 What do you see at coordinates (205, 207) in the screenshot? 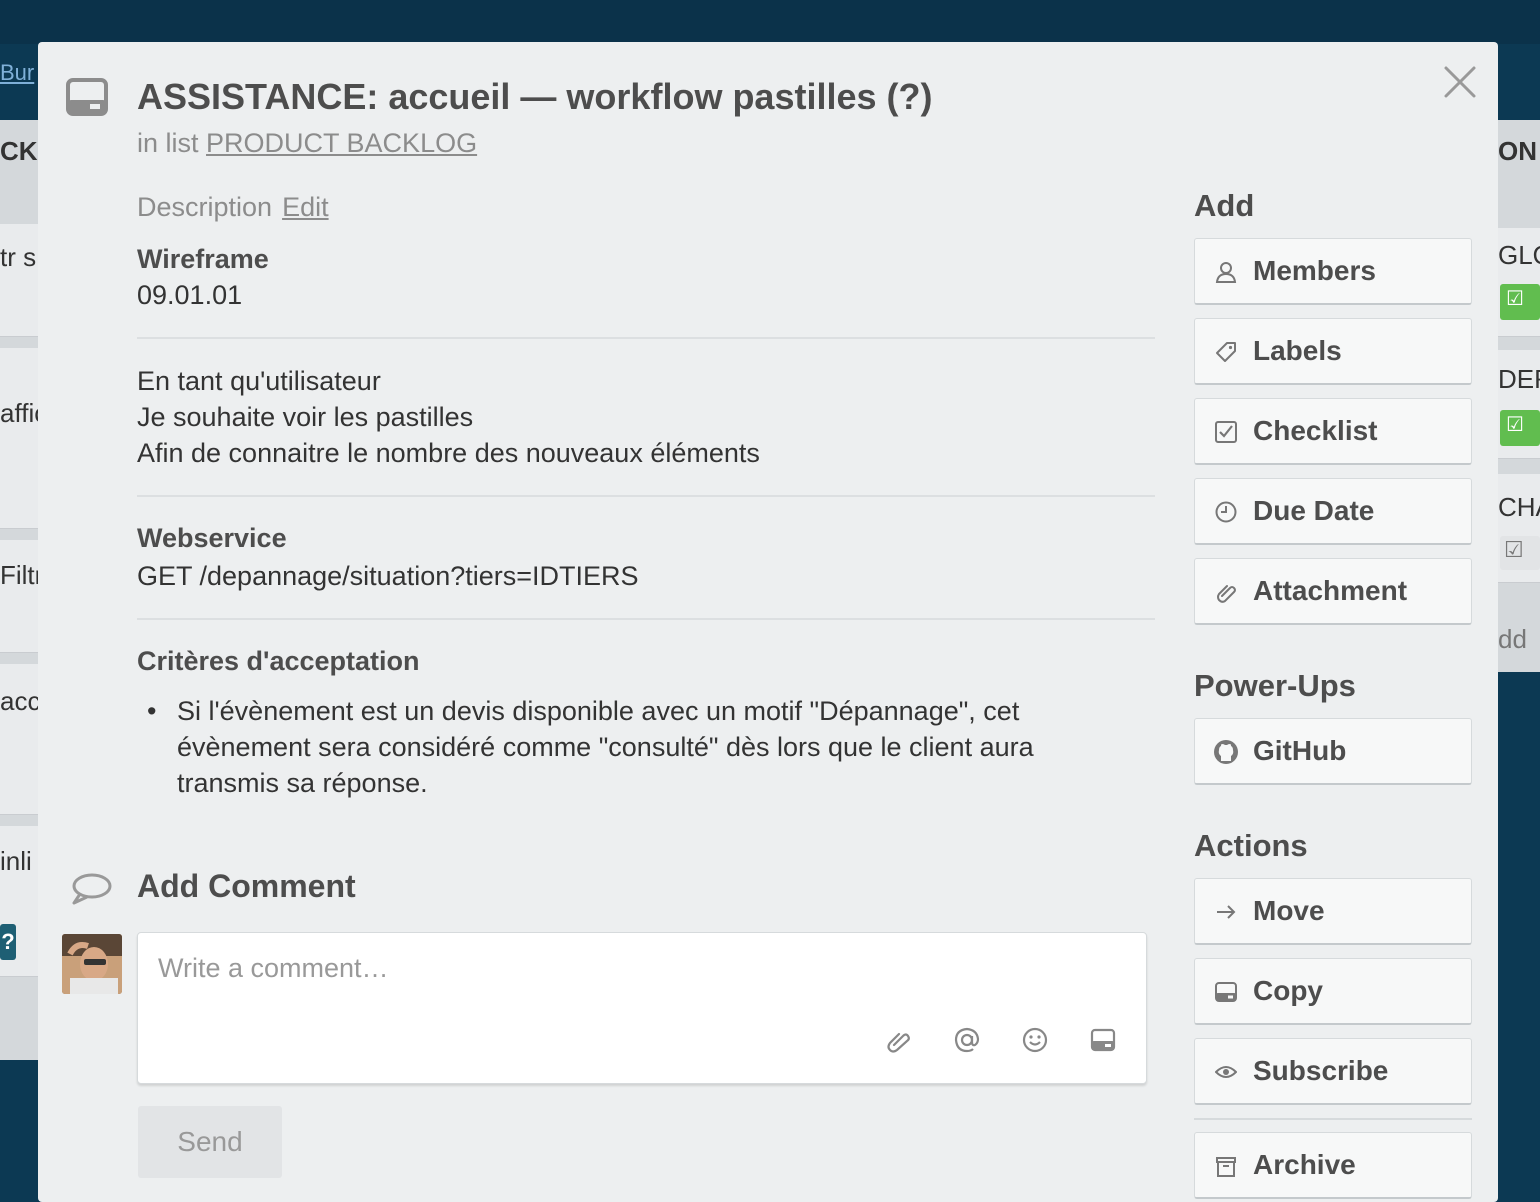
I see `description-label: Description` at bounding box center [205, 207].